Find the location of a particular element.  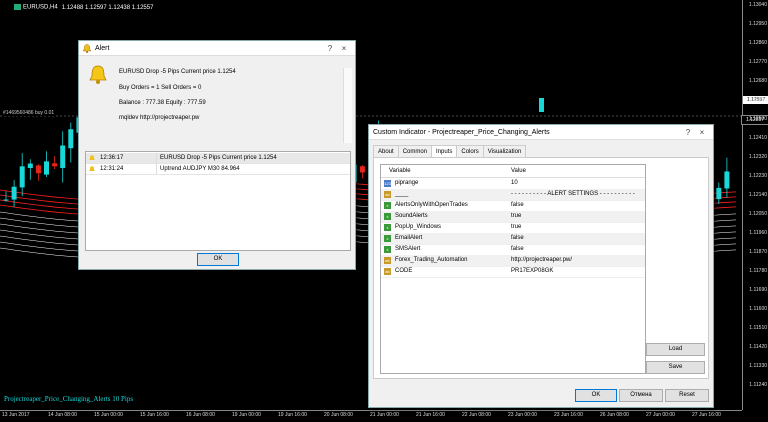

time-tick-label: 15 Jun 16:00 is located at coordinates (154, 415).